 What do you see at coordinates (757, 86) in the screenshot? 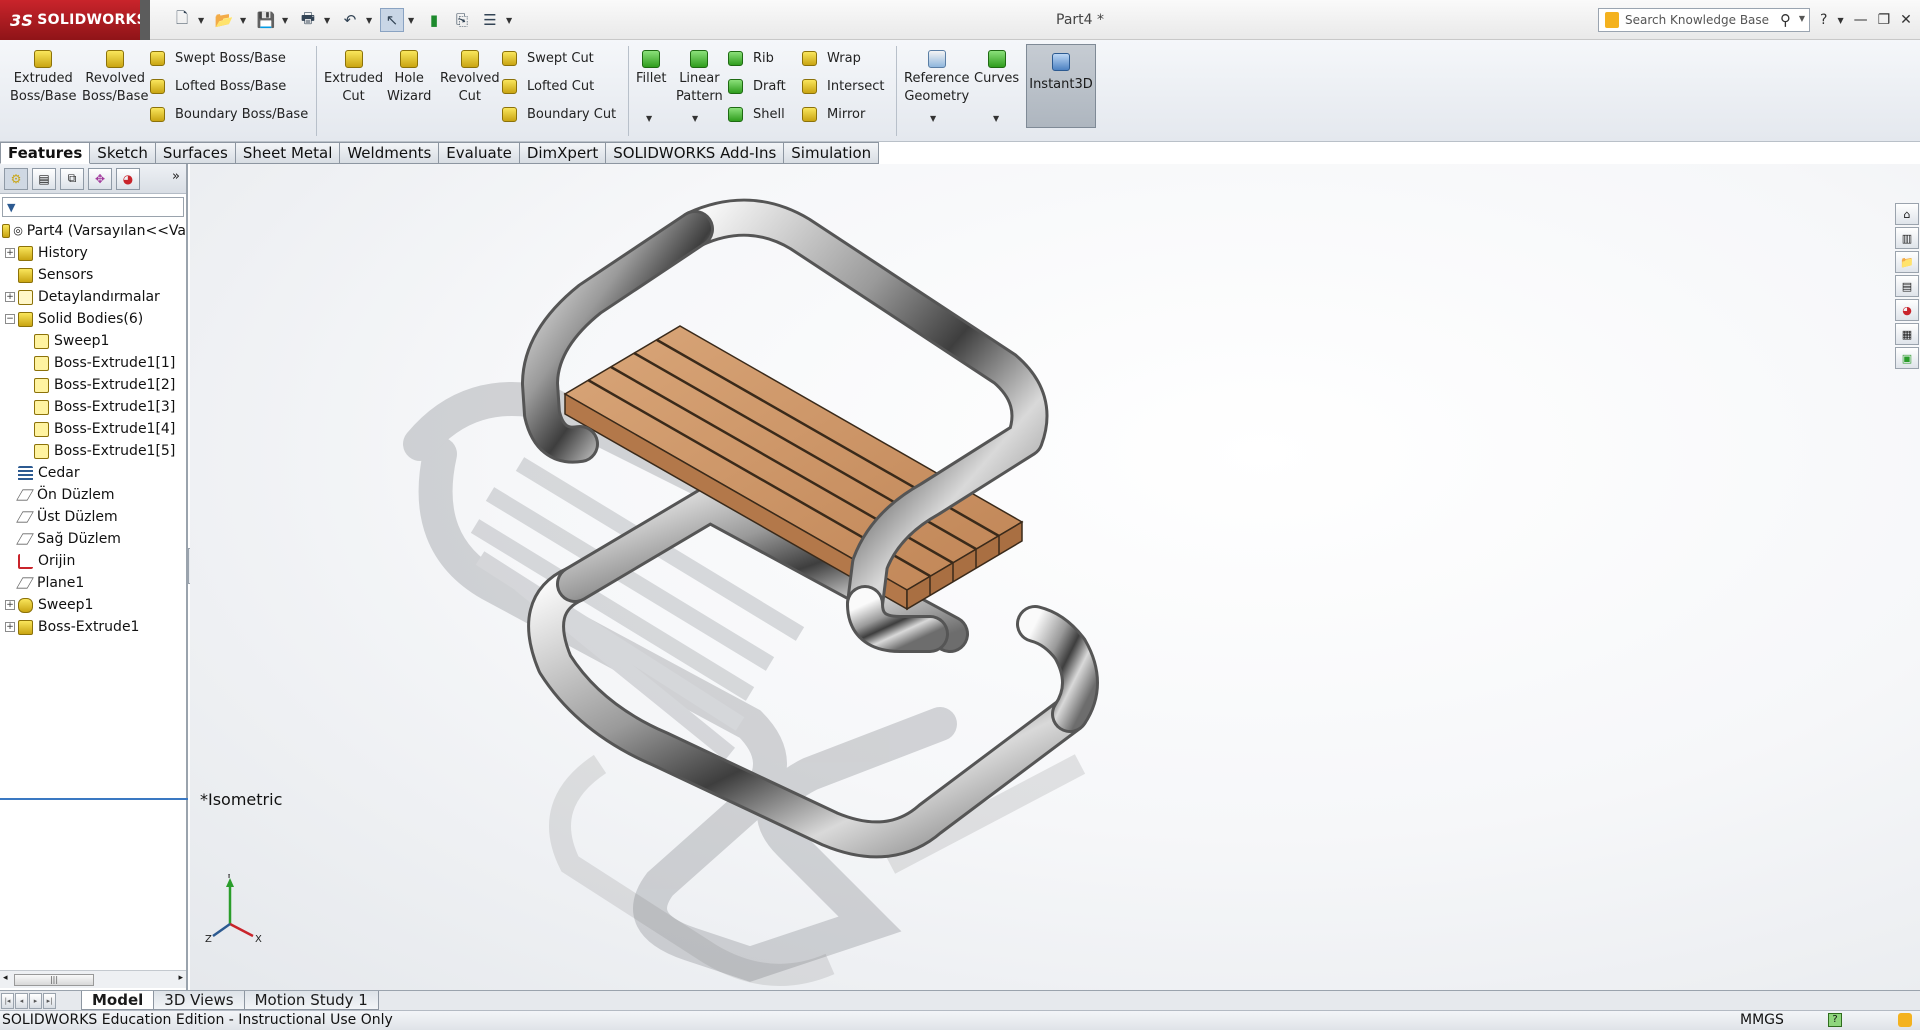
I see `draft-button: Draft` at bounding box center [757, 86].